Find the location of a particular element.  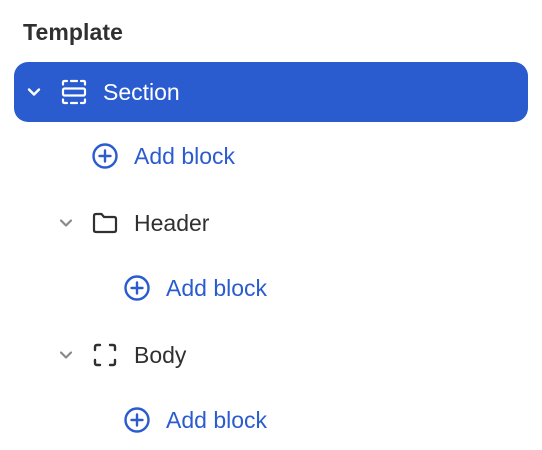

tree-item-section: Section is located at coordinates (271, 92).